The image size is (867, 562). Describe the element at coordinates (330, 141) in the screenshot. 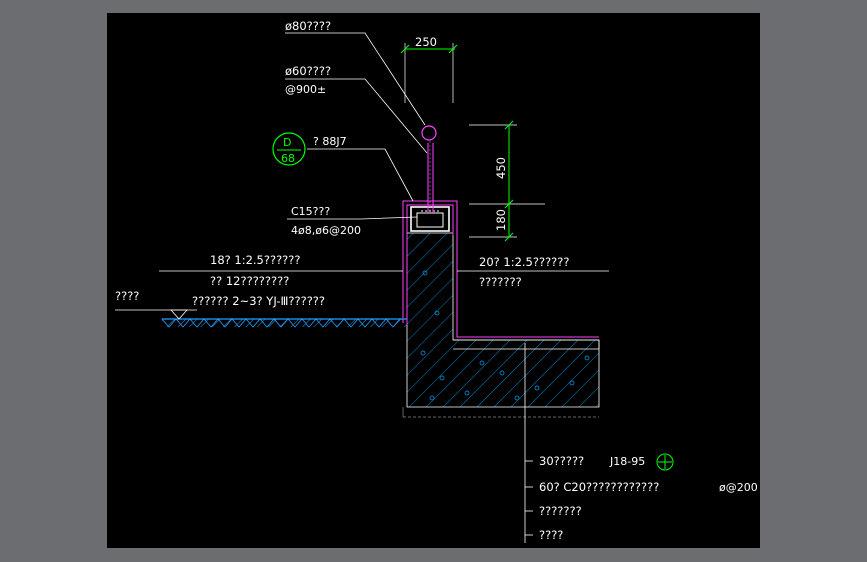

I see `label-ref-code: ? 88J7` at that location.